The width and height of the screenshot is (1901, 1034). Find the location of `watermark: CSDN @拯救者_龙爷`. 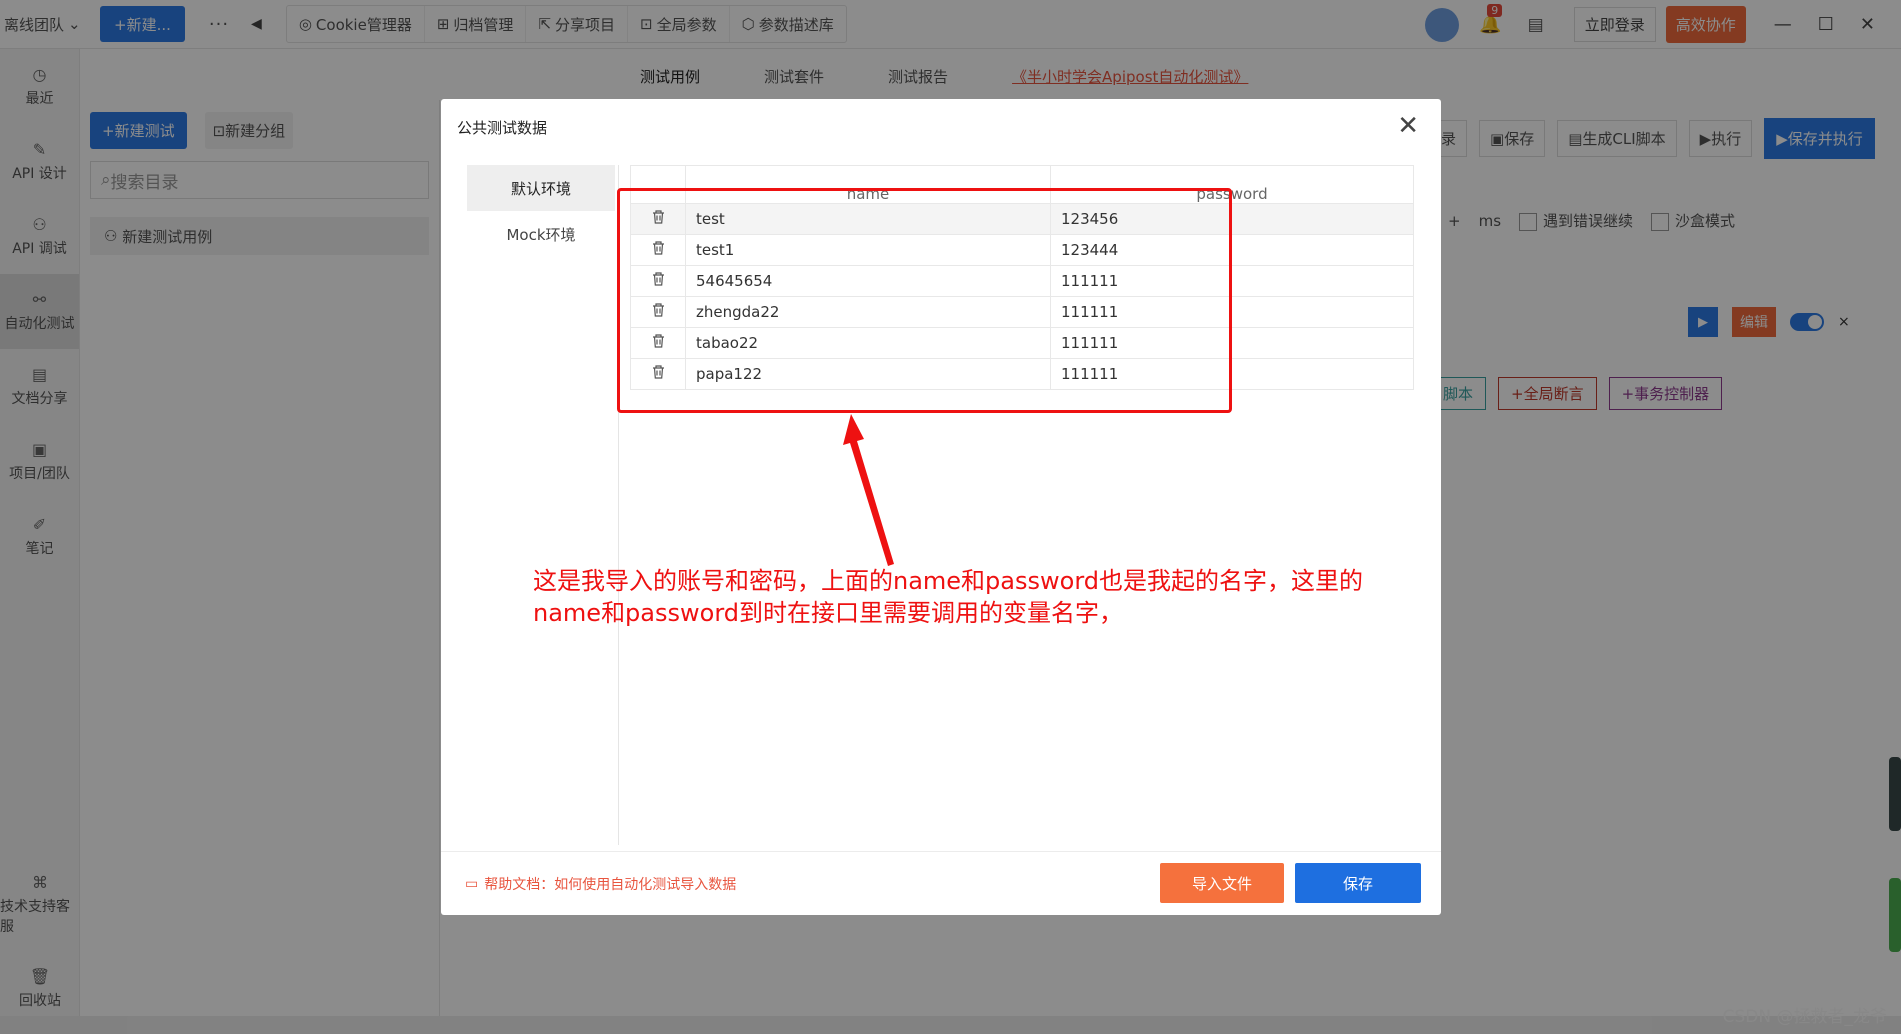

watermark: CSDN @拯救者_龙爷 is located at coordinates (1804, 1017).